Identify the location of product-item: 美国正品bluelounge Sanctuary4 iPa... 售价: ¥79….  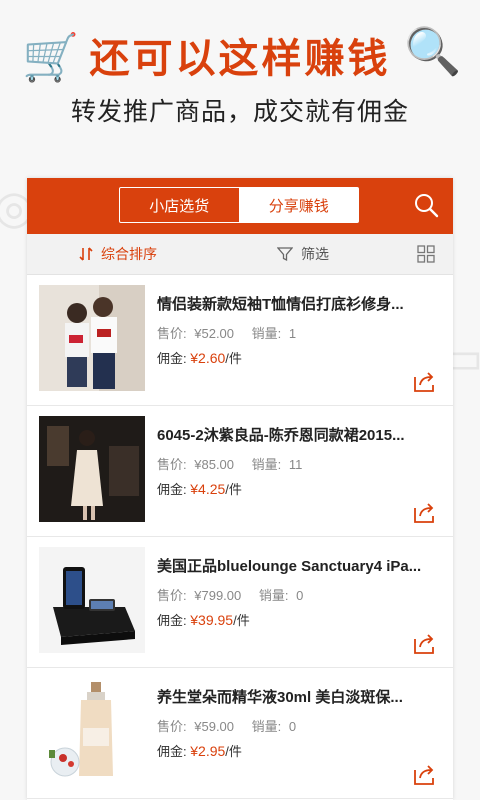
(240, 602).